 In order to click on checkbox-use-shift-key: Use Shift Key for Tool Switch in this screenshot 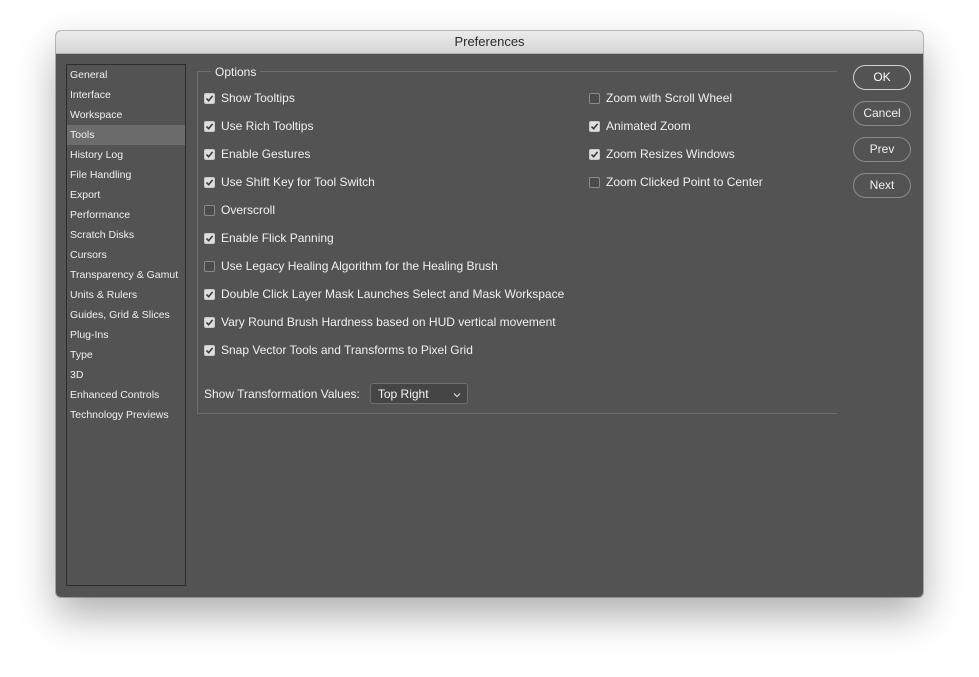, I will do `click(289, 182)`.